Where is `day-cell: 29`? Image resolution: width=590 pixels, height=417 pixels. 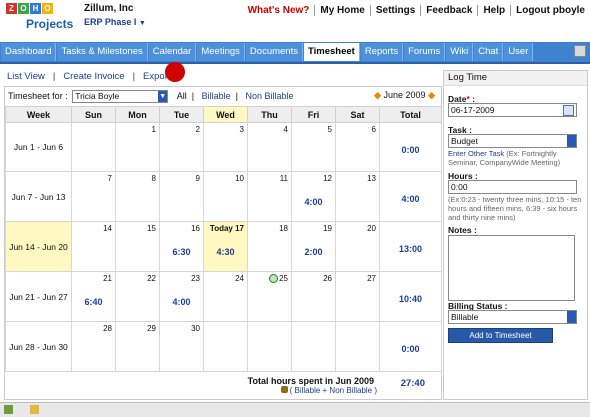
day-cell: 29 is located at coordinates (137, 346).